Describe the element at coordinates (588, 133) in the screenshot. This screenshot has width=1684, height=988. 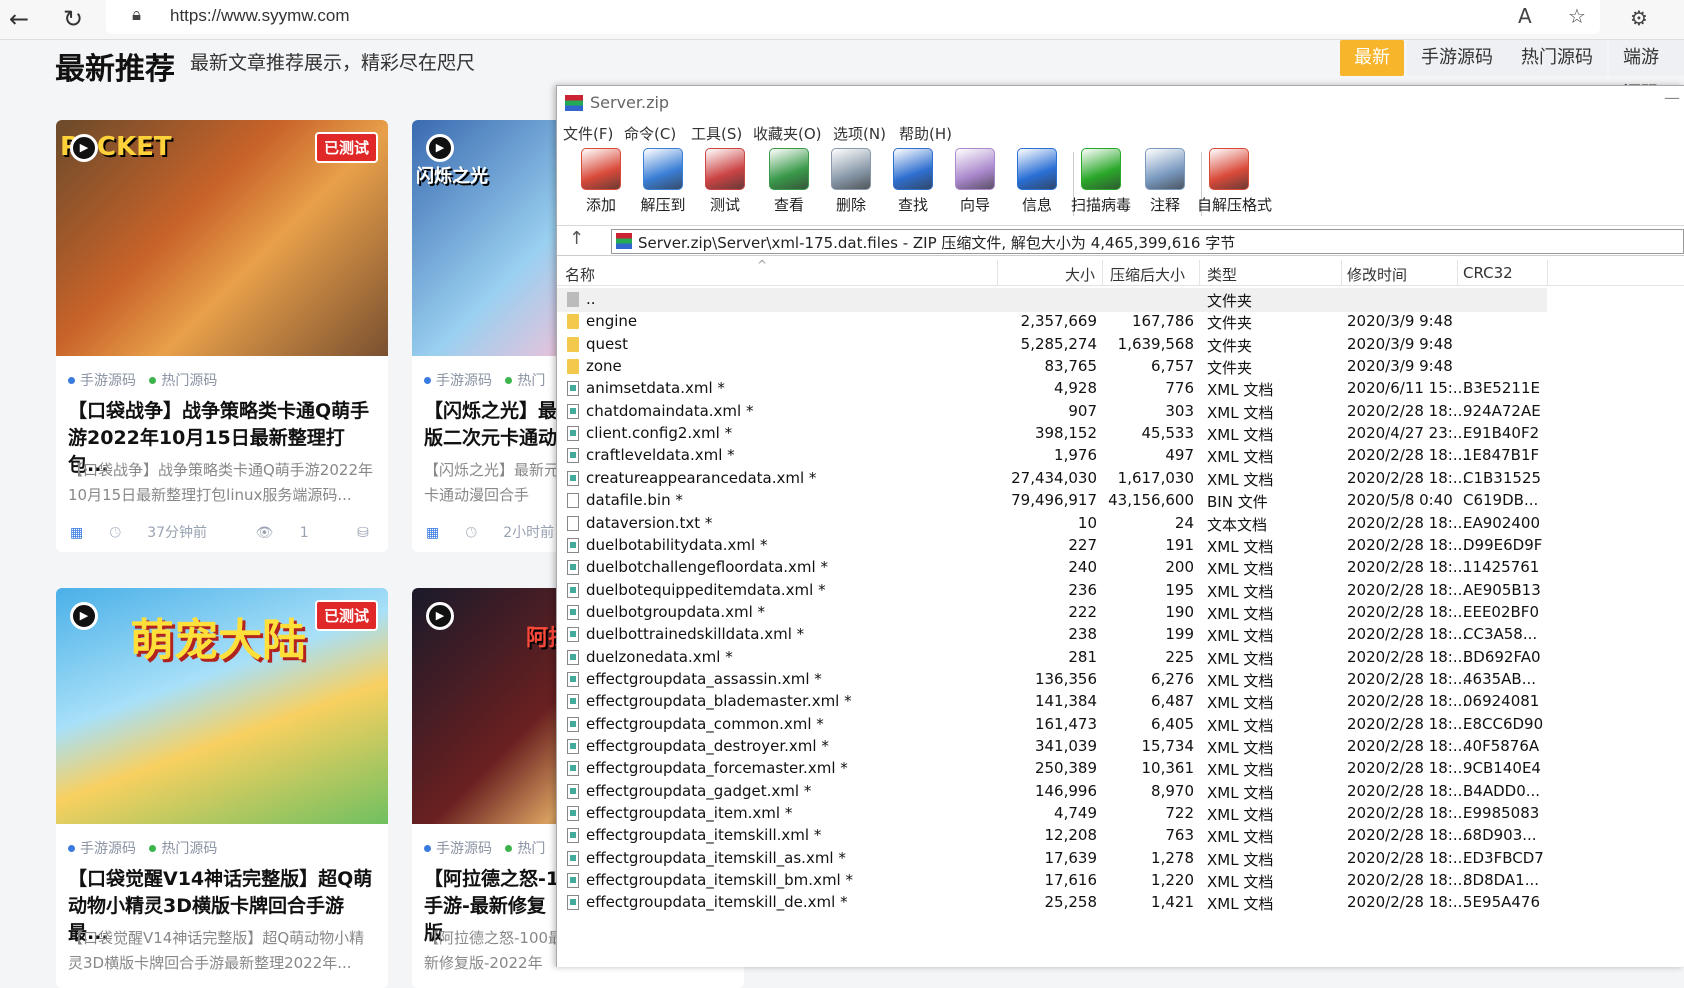
I see `menu-file: 文件(F)` at that location.